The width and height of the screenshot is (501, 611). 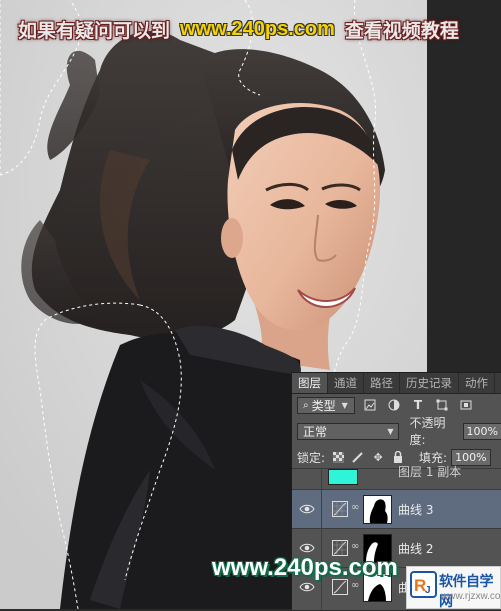 I want to click on layer-row-selected: ∞ 曲线 3, so click(x=396, y=509).